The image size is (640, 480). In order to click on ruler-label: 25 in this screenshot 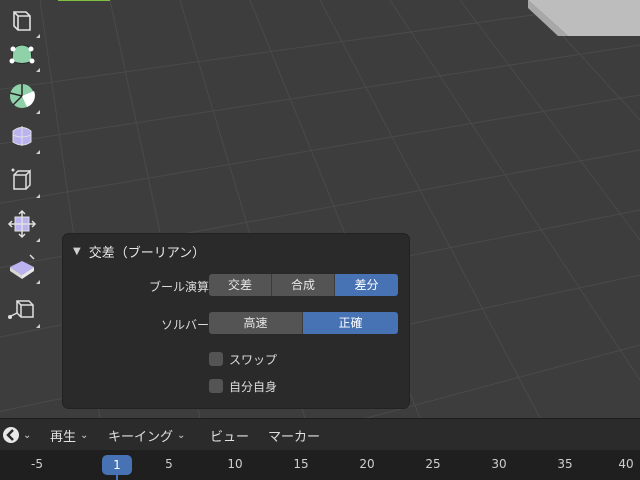, I will do `click(433, 464)`.